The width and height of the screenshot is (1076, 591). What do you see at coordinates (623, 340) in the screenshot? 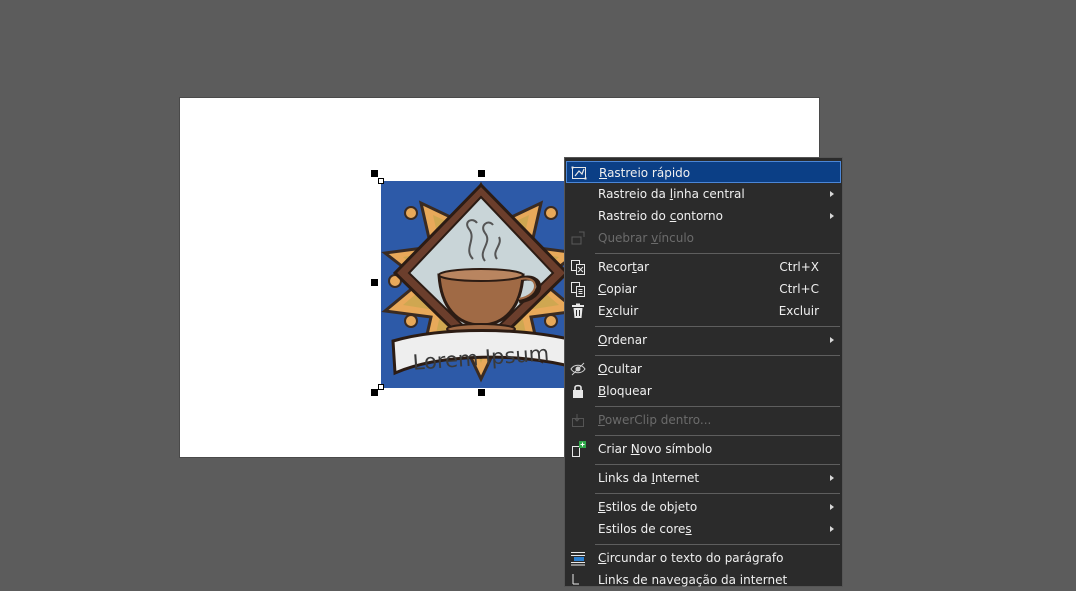
I see `menu-label-ordenar: Ordenar` at bounding box center [623, 340].